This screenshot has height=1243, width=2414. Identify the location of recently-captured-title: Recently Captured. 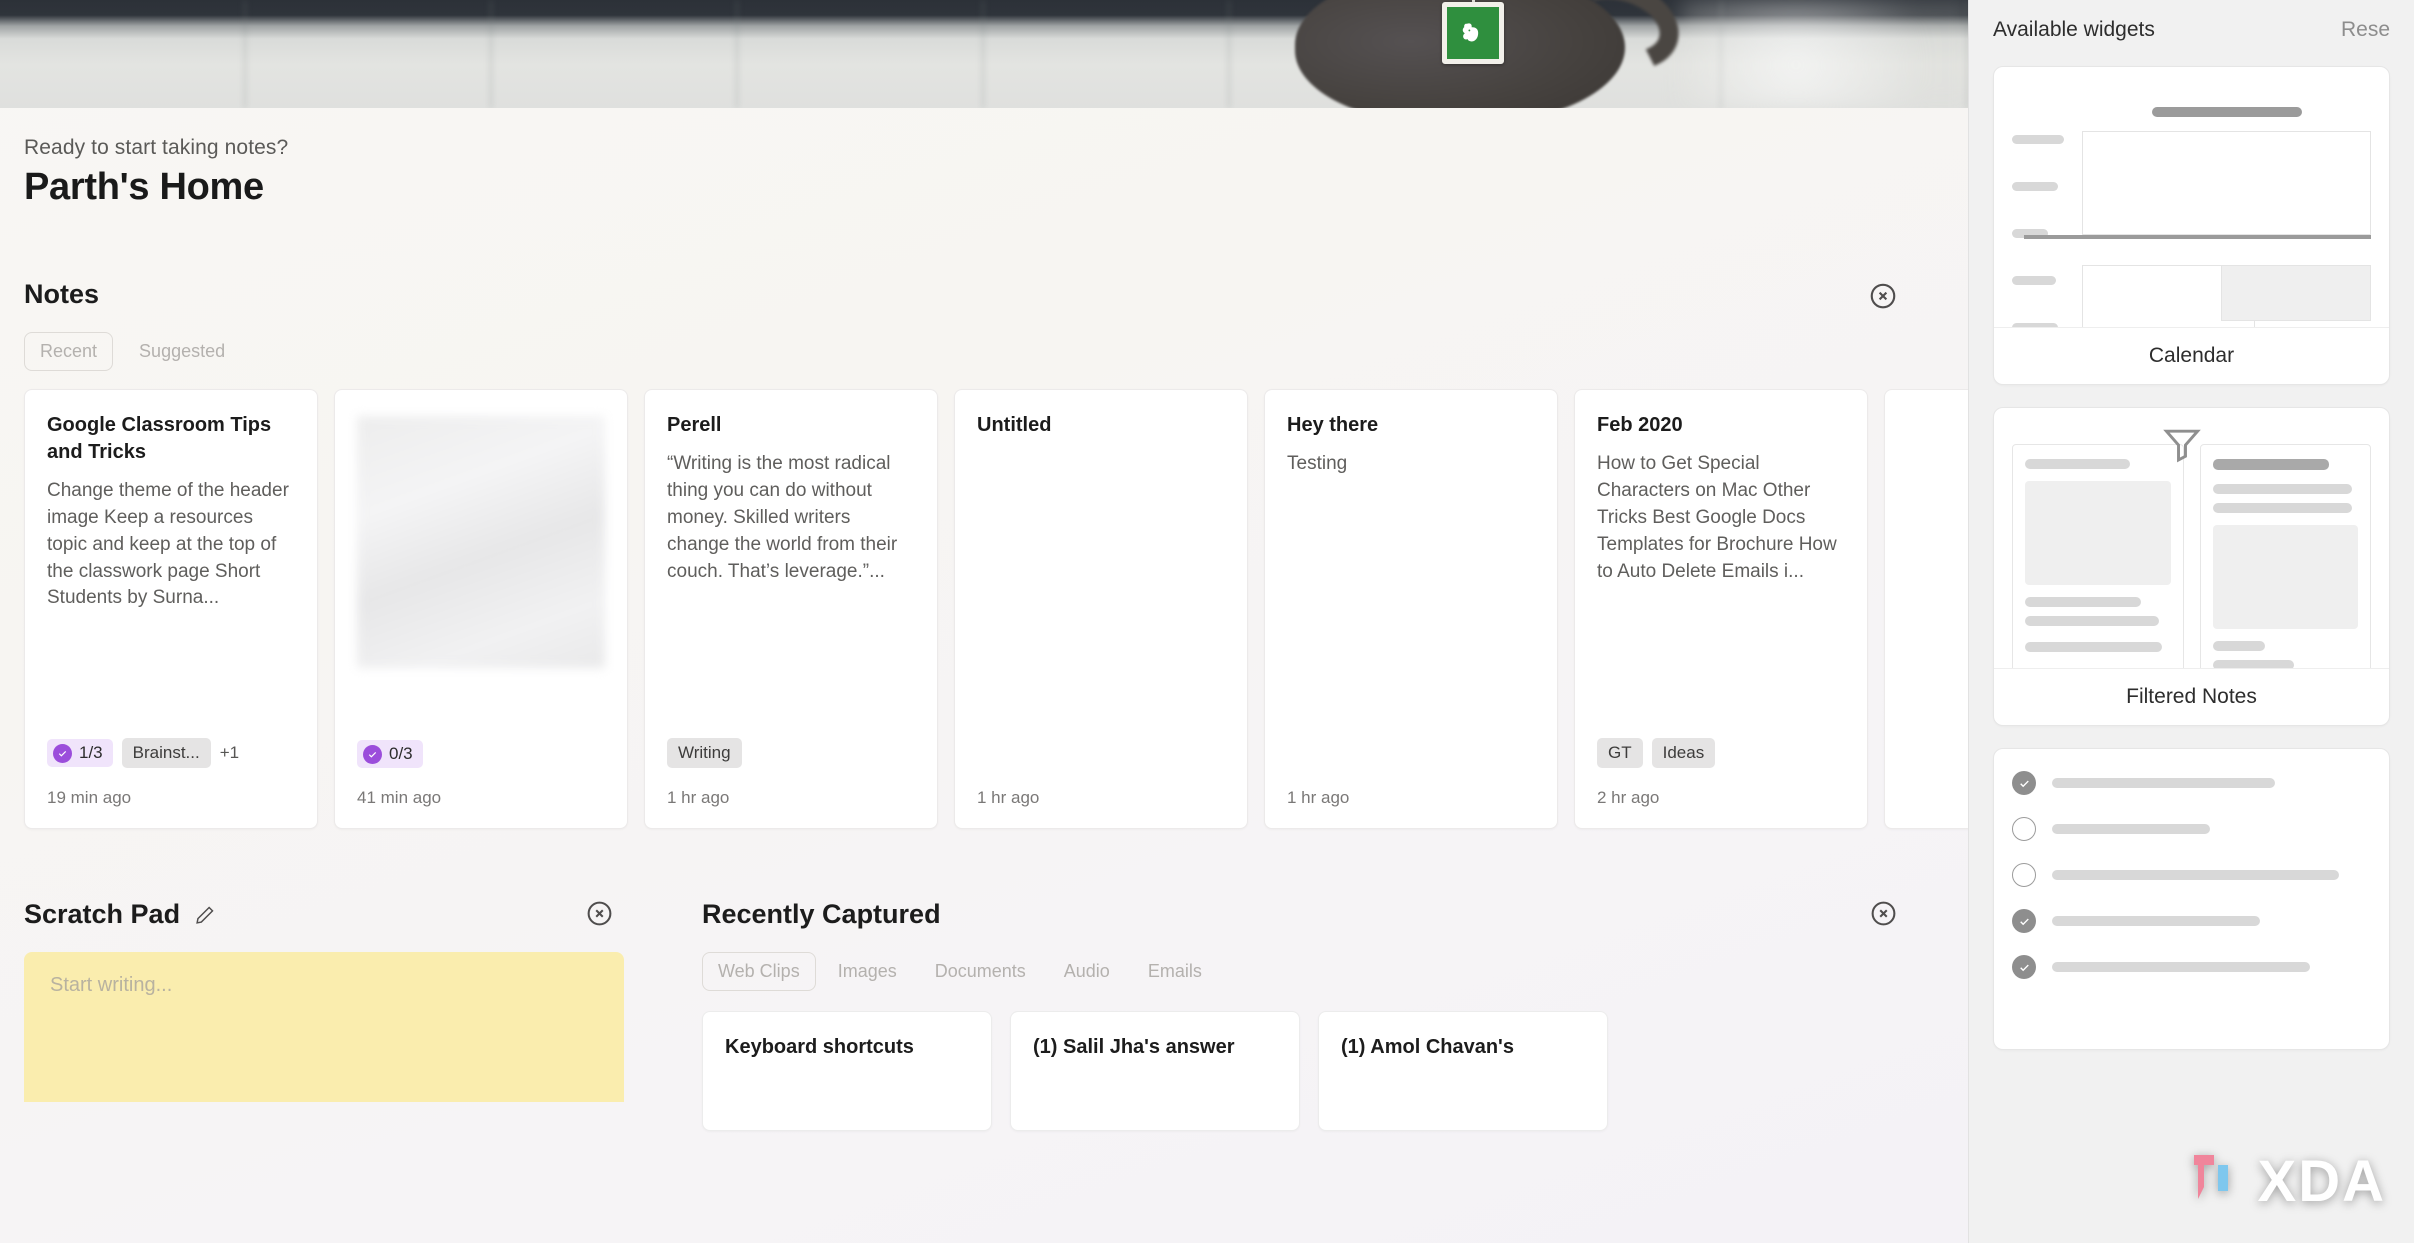
(821, 914).